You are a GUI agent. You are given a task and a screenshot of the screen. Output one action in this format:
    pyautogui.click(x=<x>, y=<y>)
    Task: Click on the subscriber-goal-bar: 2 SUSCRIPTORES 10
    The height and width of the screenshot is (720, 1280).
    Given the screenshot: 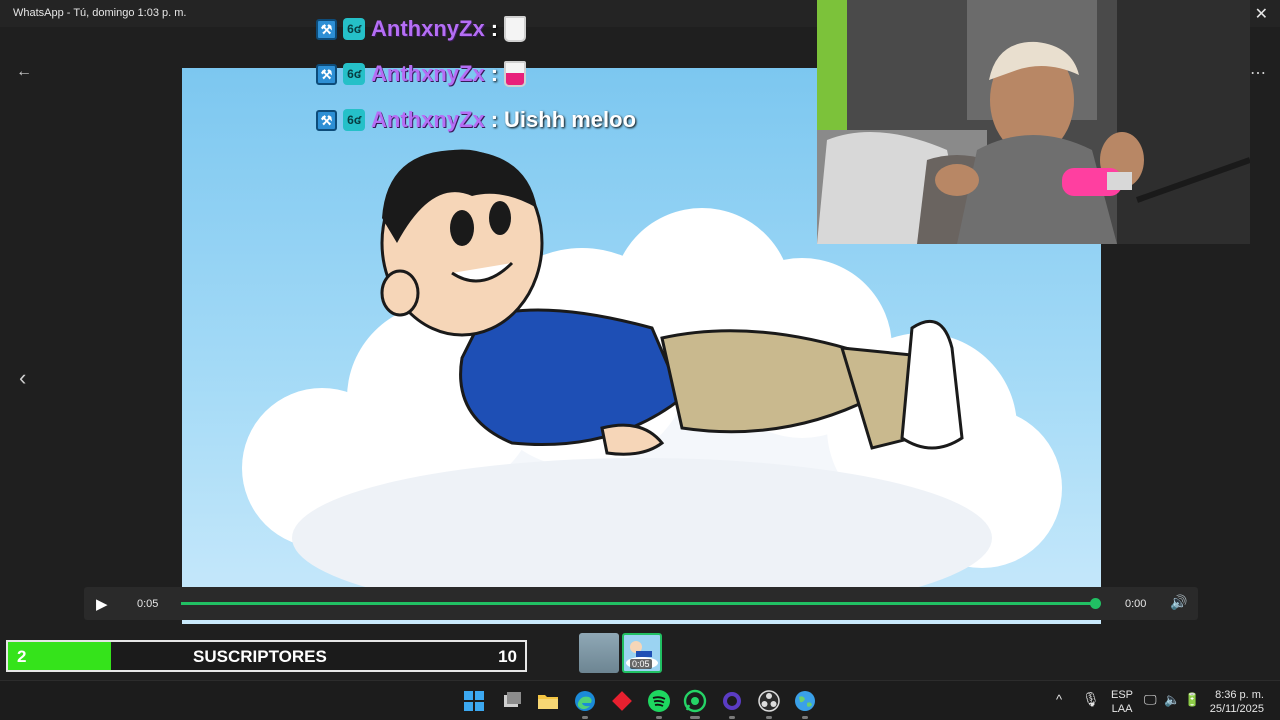 What is the action you would take?
    pyautogui.click(x=266, y=656)
    